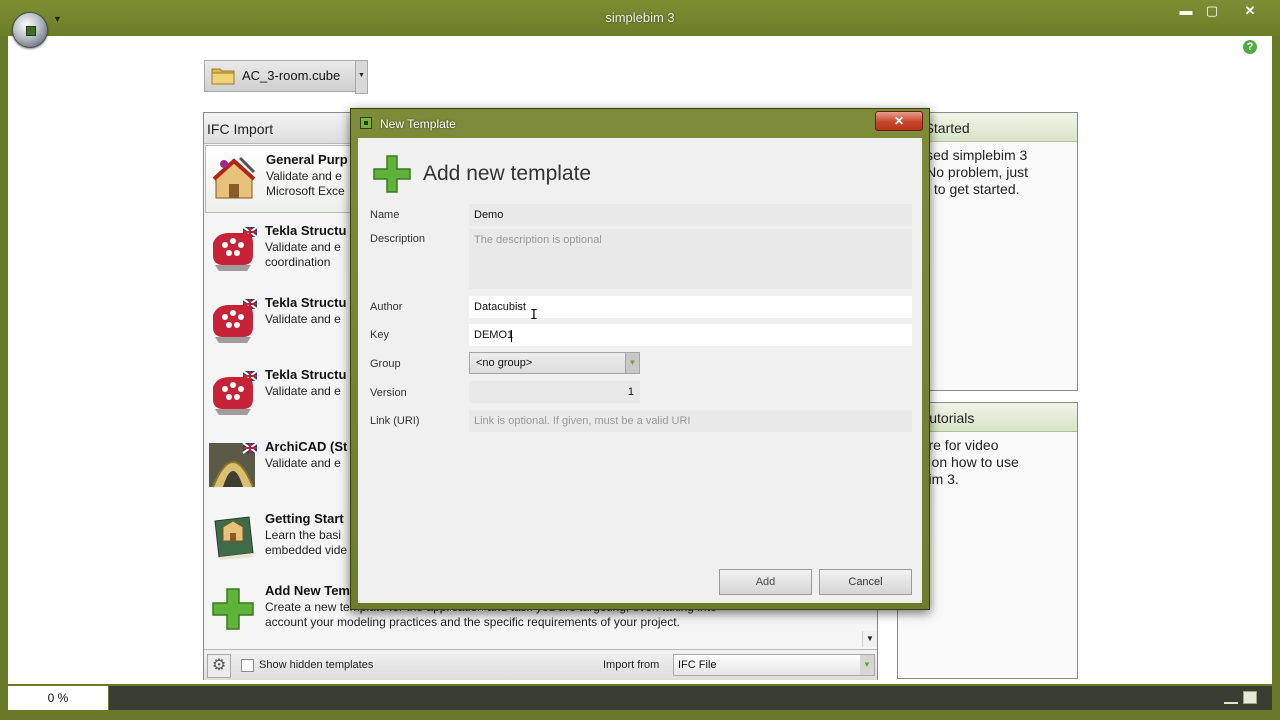 This screenshot has width=1280, height=720. Describe the element at coordinates (554, 363) in the screenshot. I see `group-select: <no group> ▼` at that location.